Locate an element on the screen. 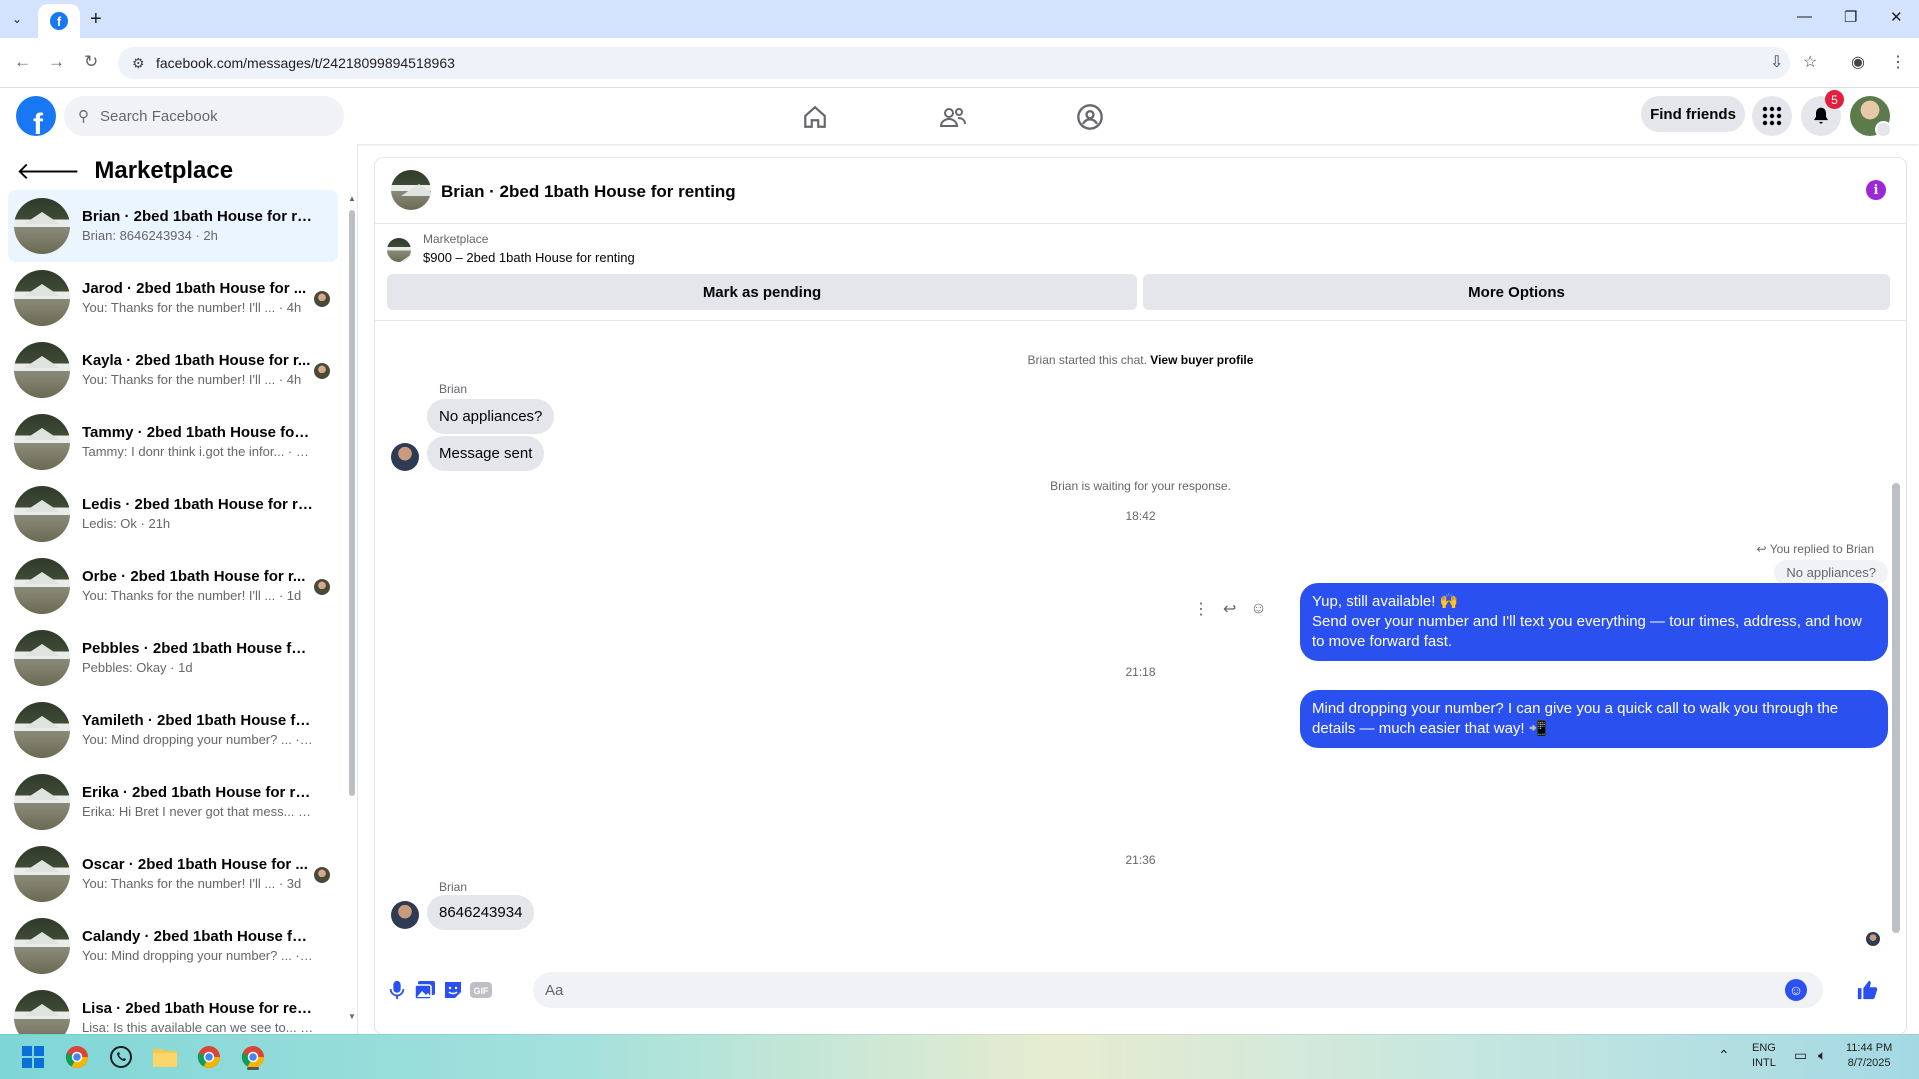 Image resolution: width=1919 pixels, height=1079 pixels. reply-icon: ↩ is located at coordinates (1229, 609).